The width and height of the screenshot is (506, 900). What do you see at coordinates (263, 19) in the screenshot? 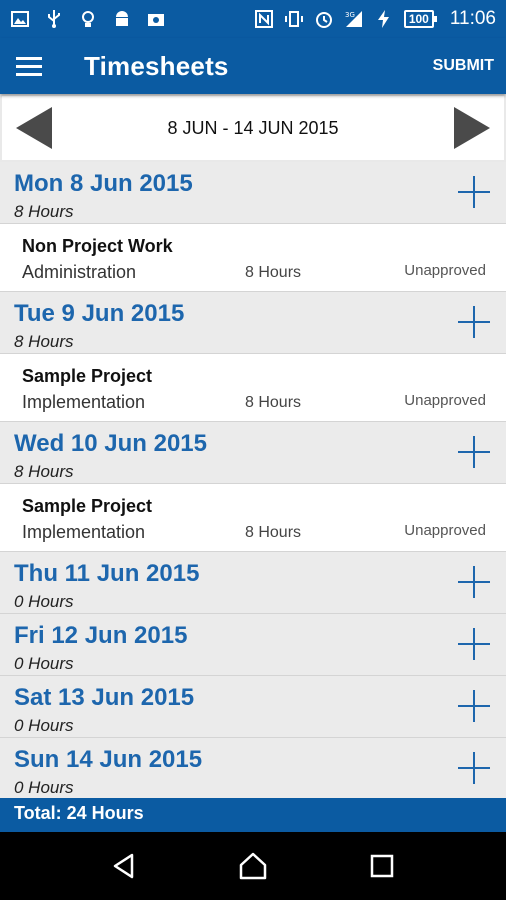
I see `nfc-icon` at bounding box center [263, 19].